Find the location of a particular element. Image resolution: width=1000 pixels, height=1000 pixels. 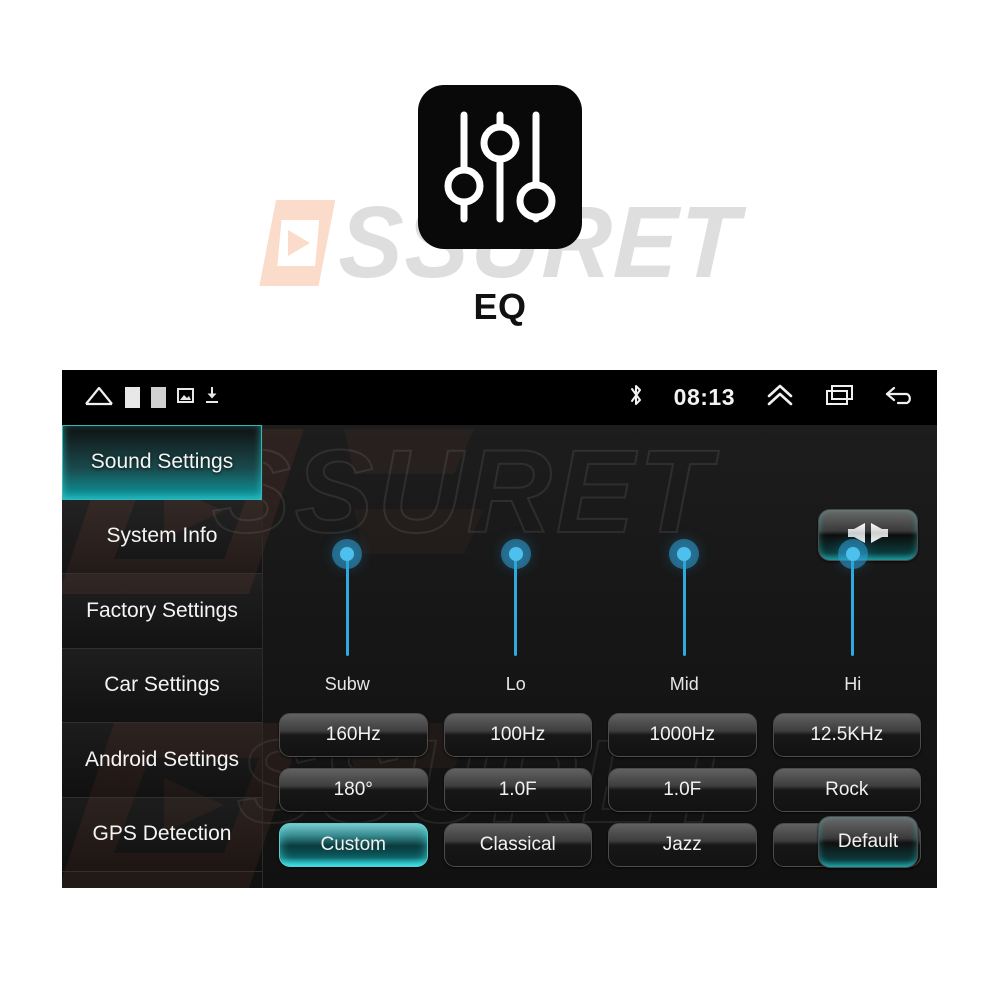

sidebar-item-system-info: System Info is located at coordinates (162, 536).